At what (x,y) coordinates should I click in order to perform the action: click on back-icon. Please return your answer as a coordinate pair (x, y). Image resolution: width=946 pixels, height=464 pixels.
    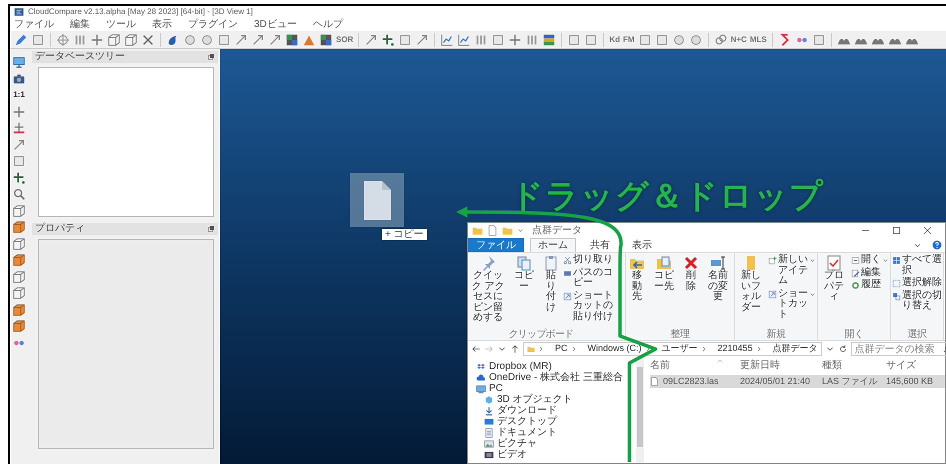
    Looking at the image, I should click on (476, 349).